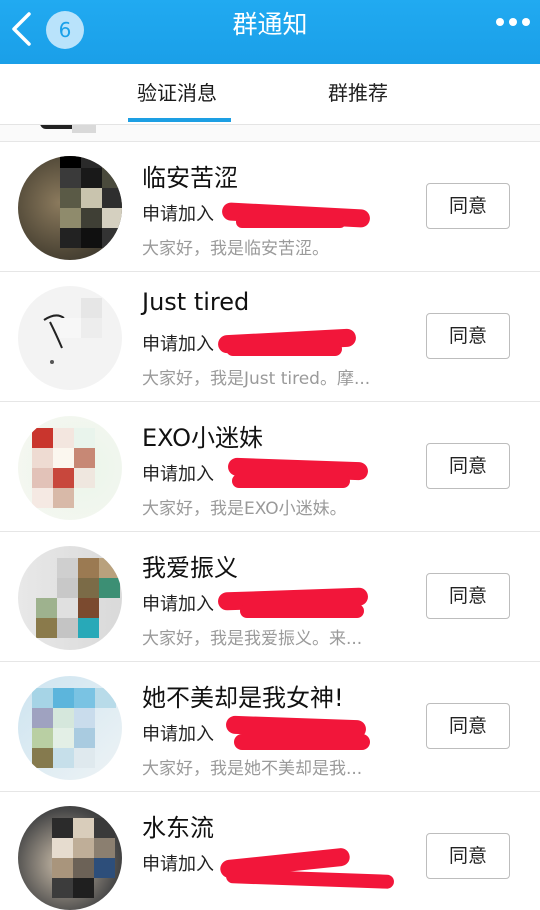 Image resolution: width=540 pixels, height=910 pixels. Describe the element at coordinates (270, 597) in the screenshot. I see `list-item: 我爱振义 申请加入 大家好，我是我爱振义。来... 同意` at that location.